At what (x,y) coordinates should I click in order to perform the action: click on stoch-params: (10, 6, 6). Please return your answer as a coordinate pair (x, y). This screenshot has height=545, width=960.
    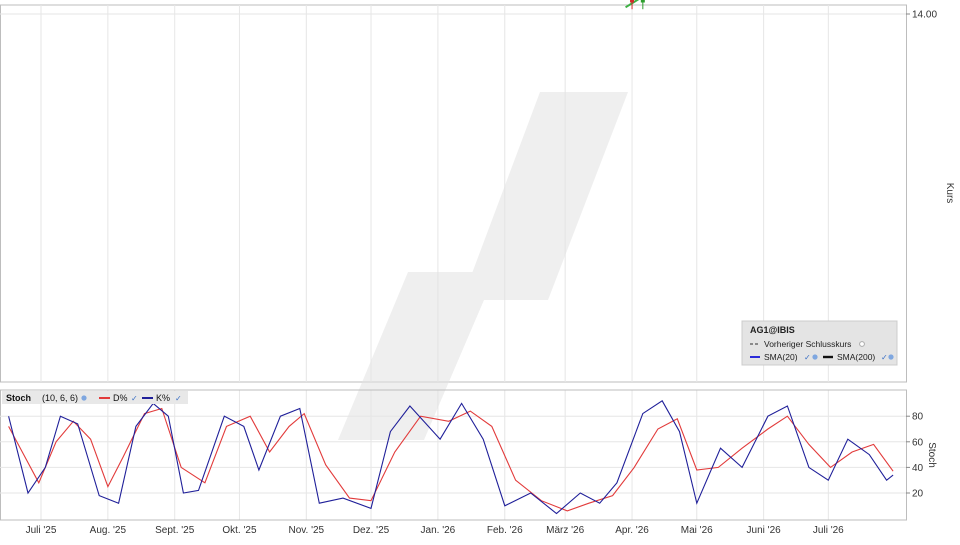
    Looking at the image, I should click on (60, 398).